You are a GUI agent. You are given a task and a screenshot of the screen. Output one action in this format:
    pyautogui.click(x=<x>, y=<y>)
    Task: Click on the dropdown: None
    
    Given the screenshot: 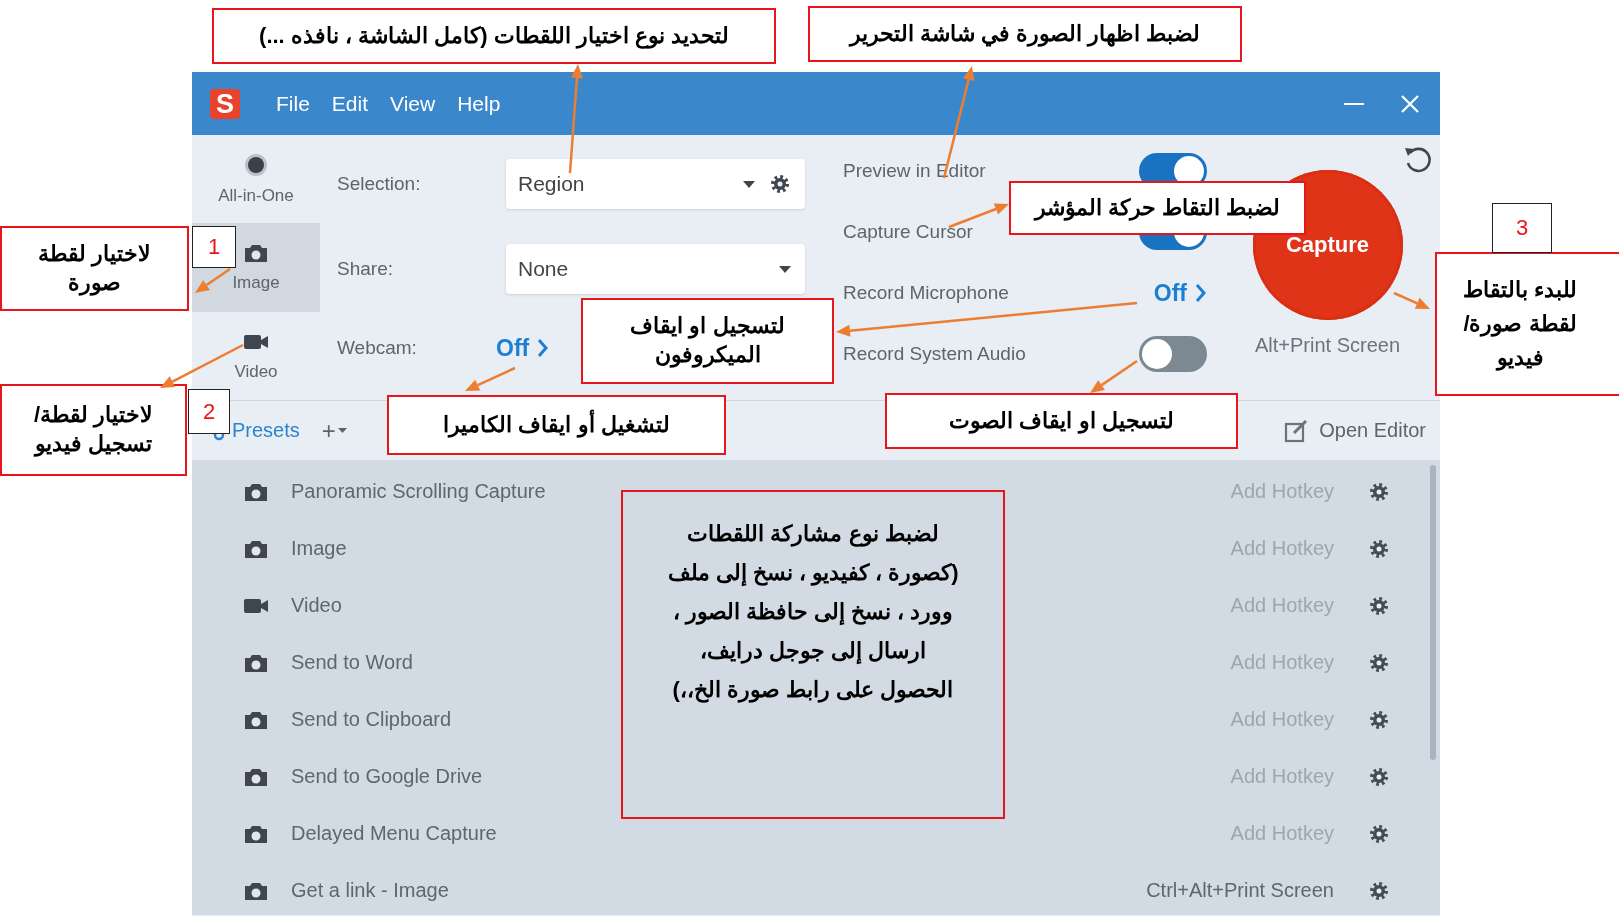 What is the action you would take?
    pyautogui.click(x=655, y=269)
    